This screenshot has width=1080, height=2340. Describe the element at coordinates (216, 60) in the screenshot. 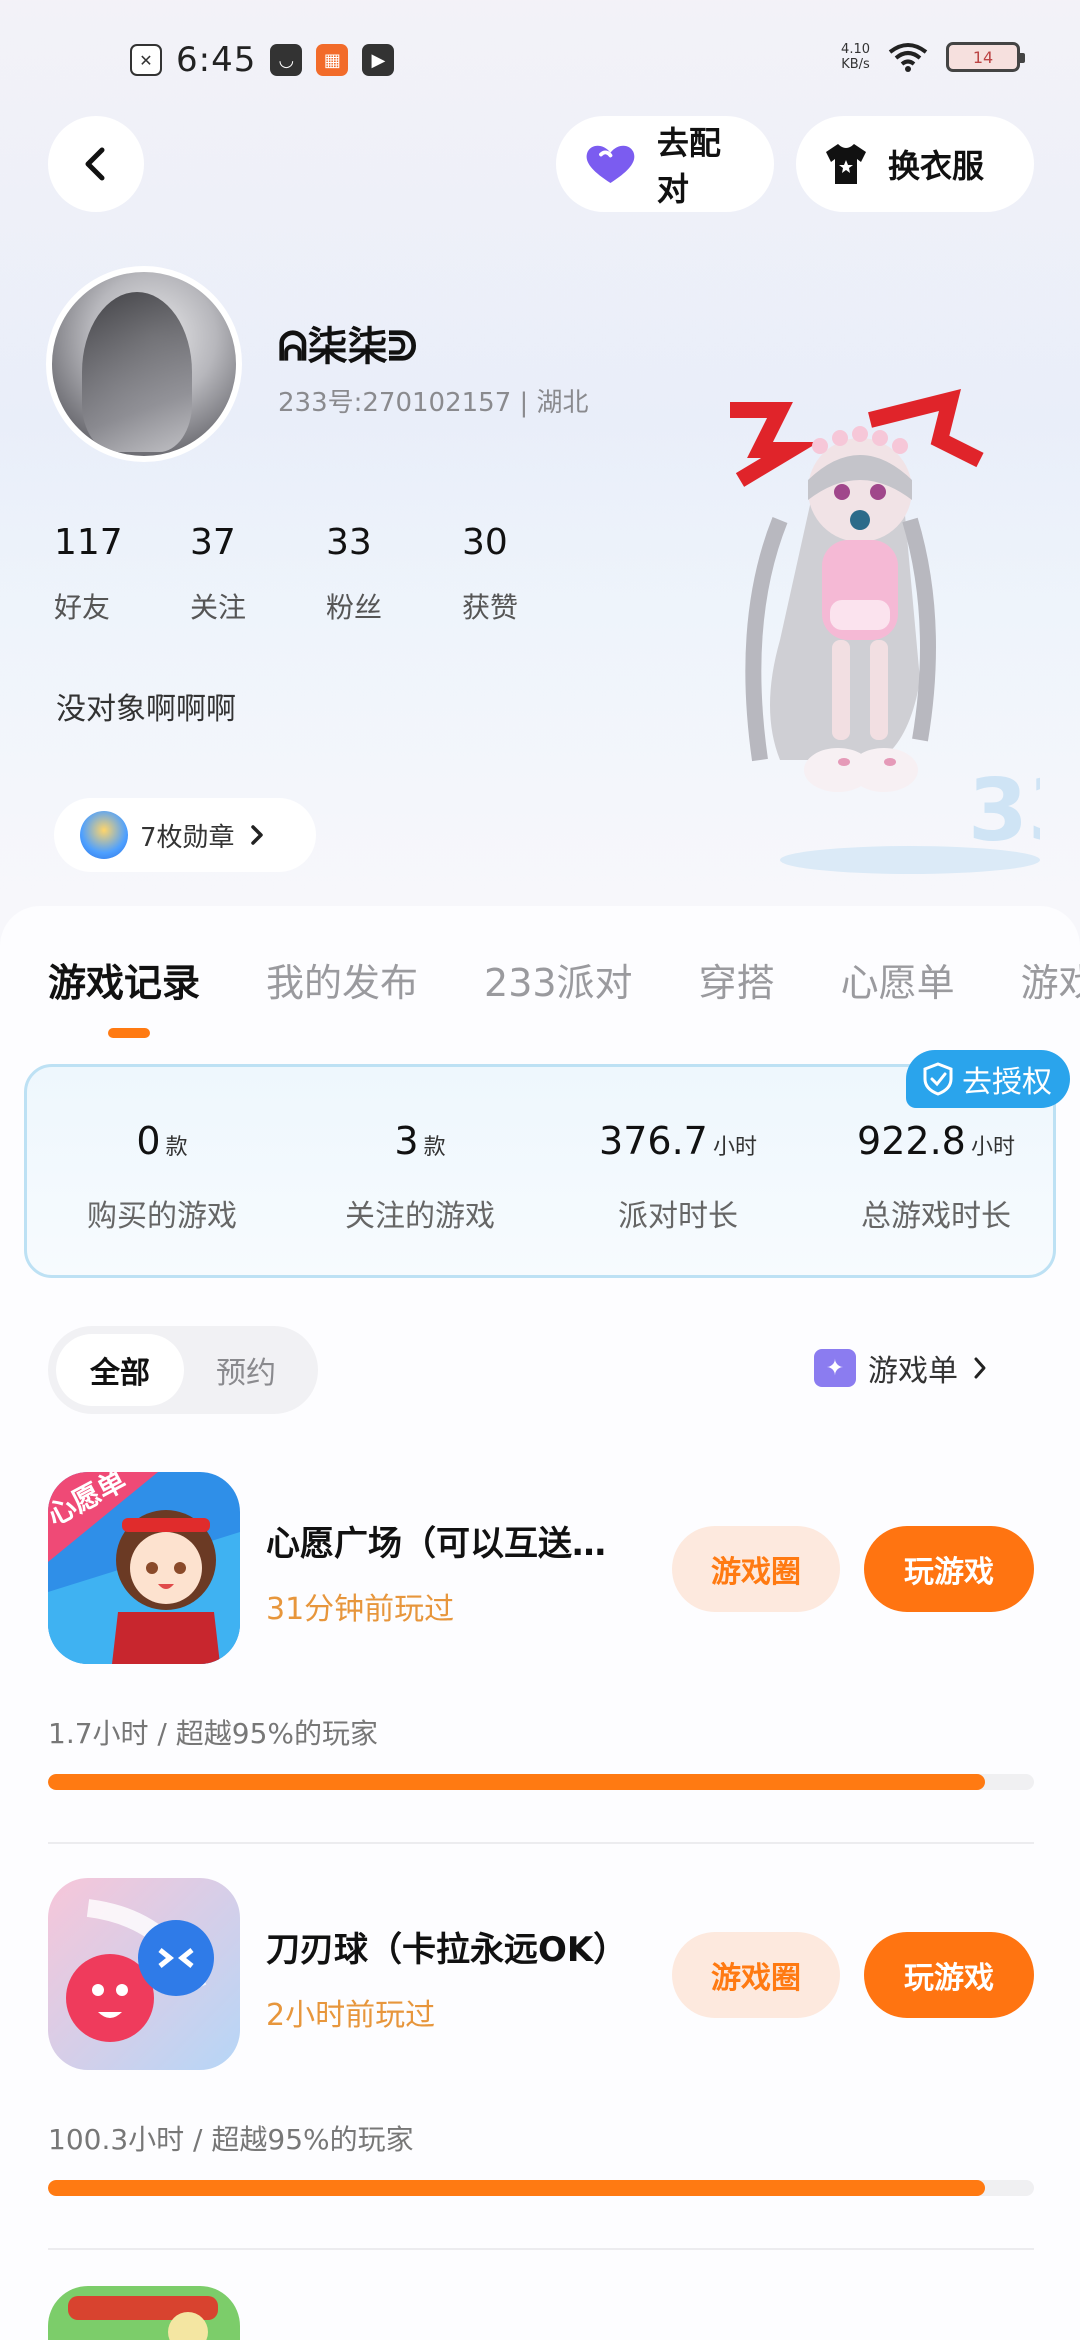

I see `status-time: 6:45` at that location.